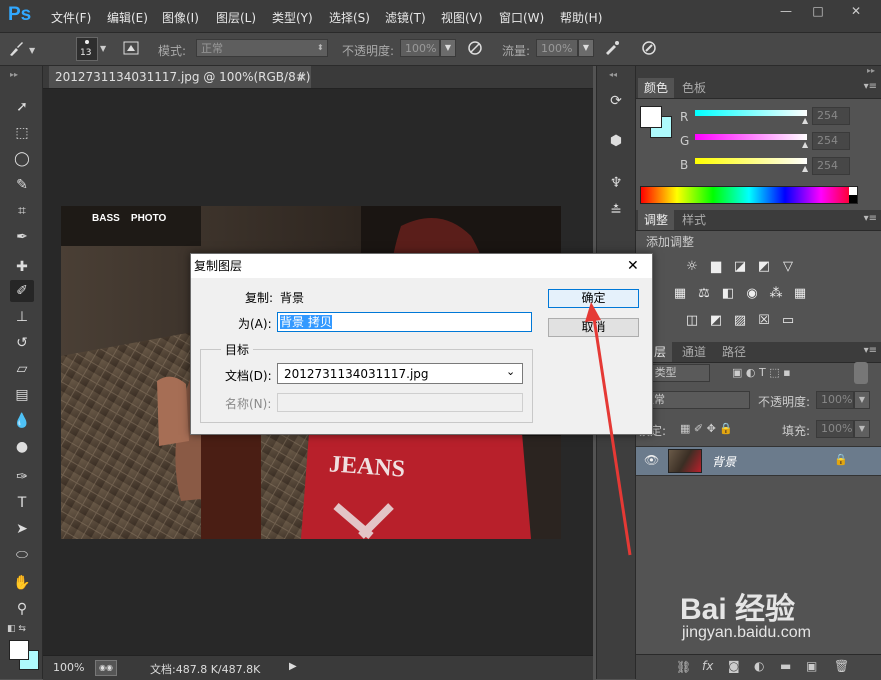 The width and height of the screenshot is (881, 680). Describe the element at coordinates (71, 17) in the screenshot. I see `menu-file: 文件(F)` at that location.